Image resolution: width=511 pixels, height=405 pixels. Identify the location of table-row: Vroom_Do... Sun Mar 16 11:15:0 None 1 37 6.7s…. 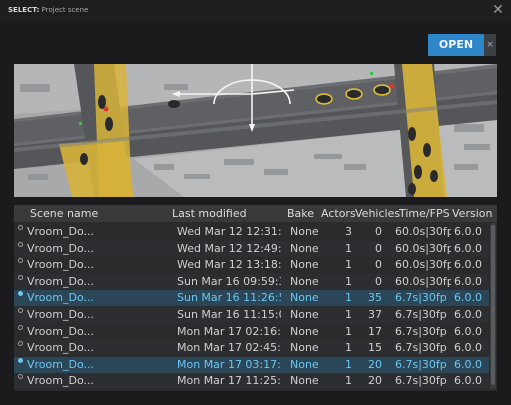
(251, 315).